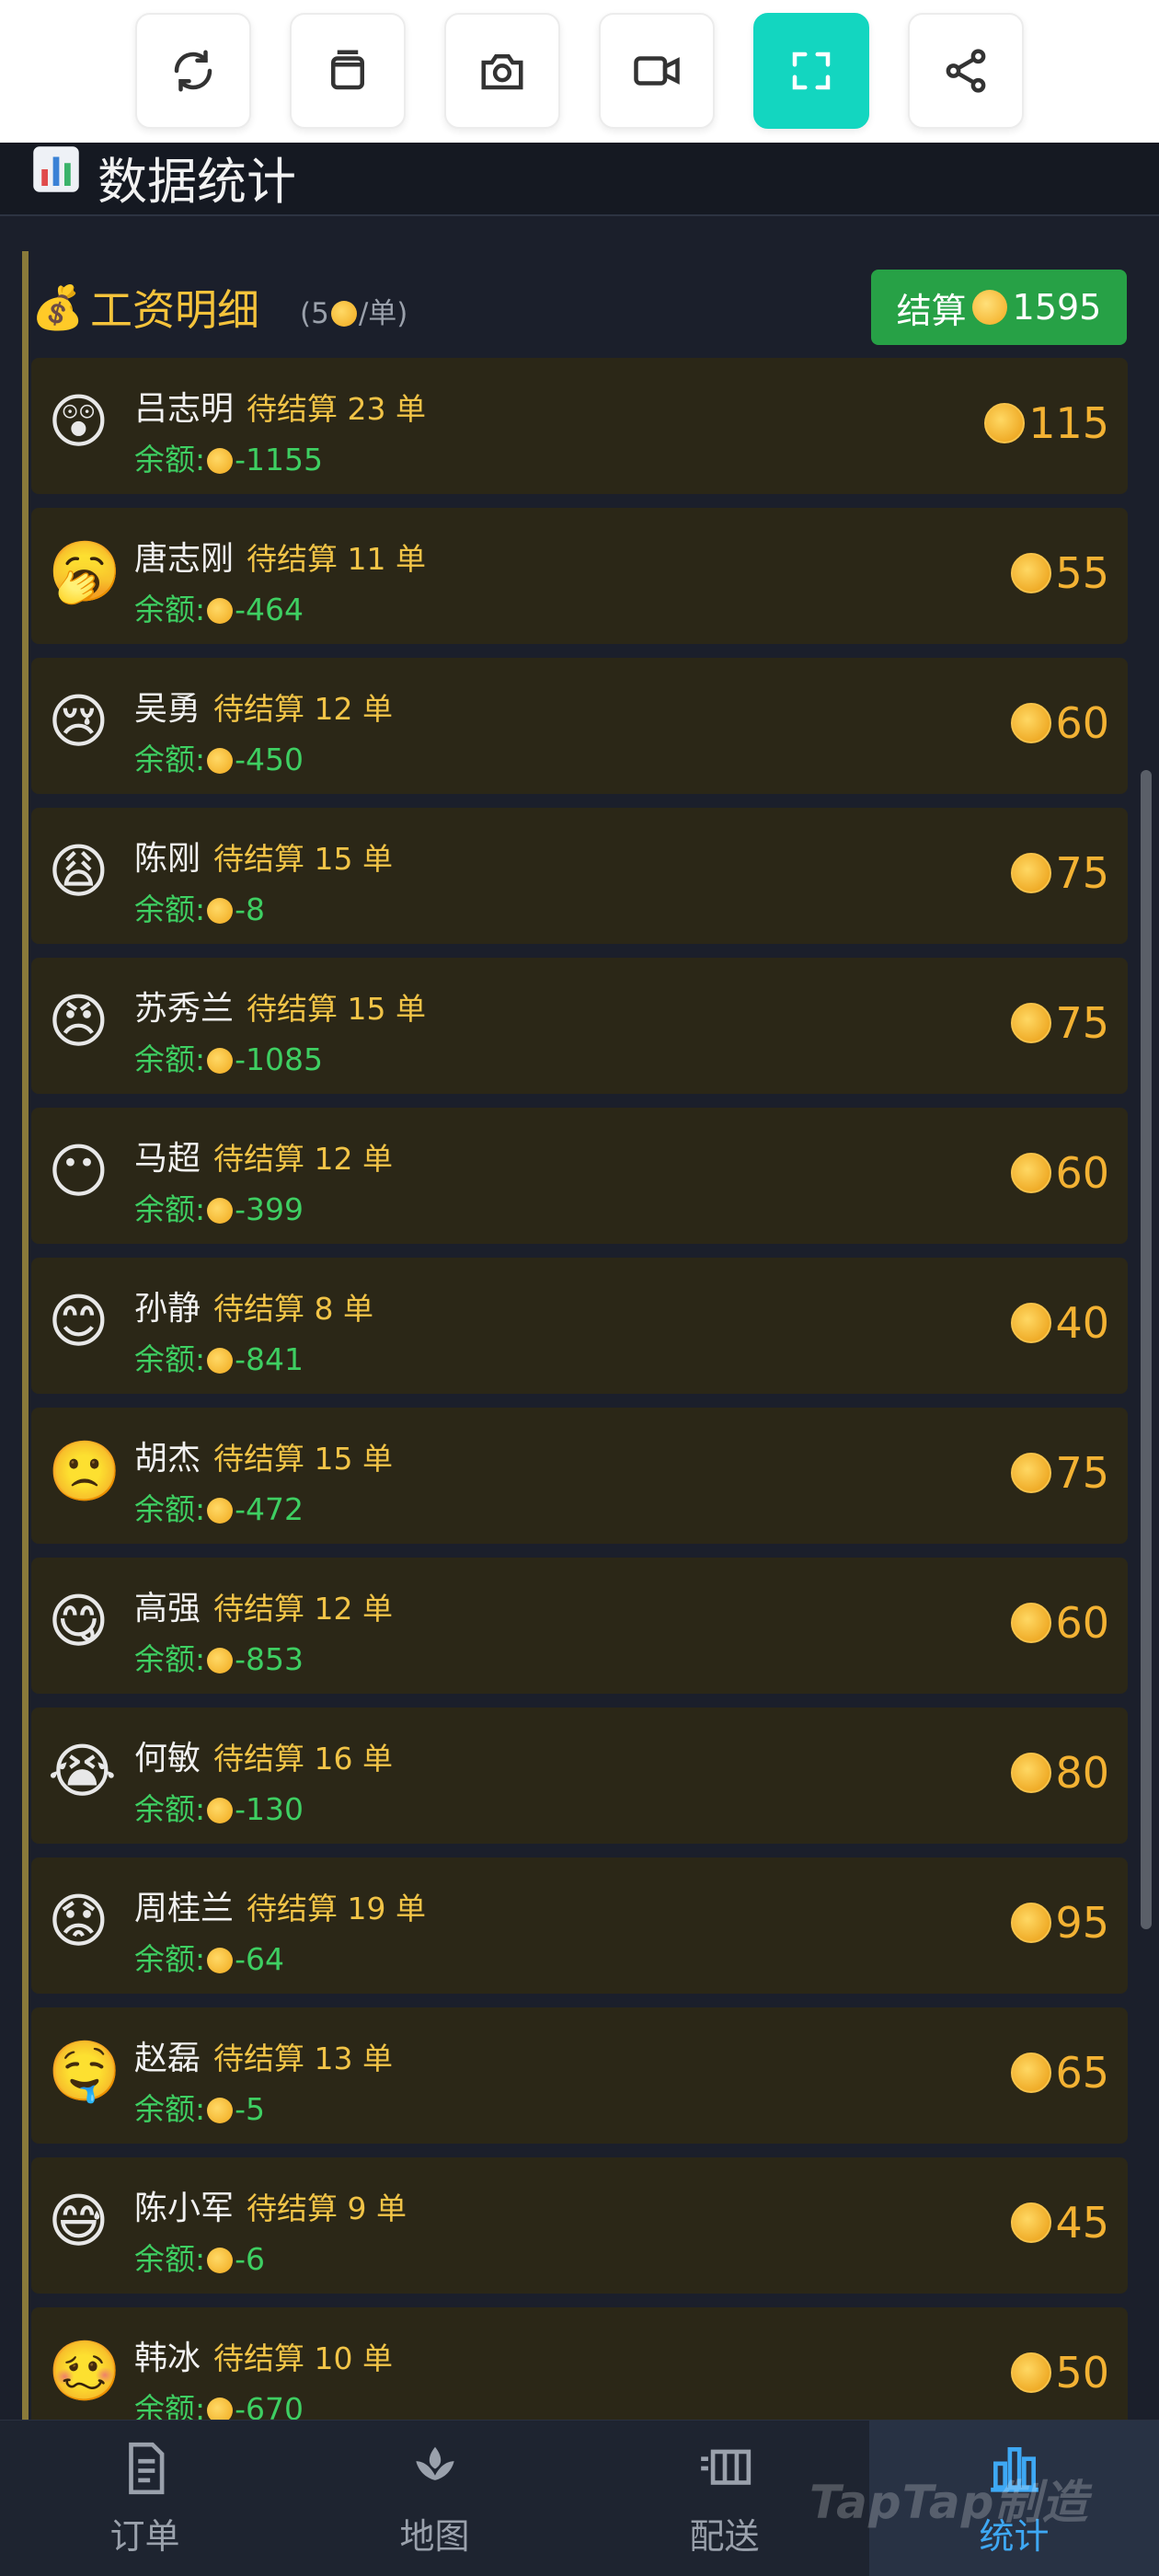 The width and height of the screenshot is (1159, 2576). I want to click on salary-amount: 50, so click(1060, 2373).